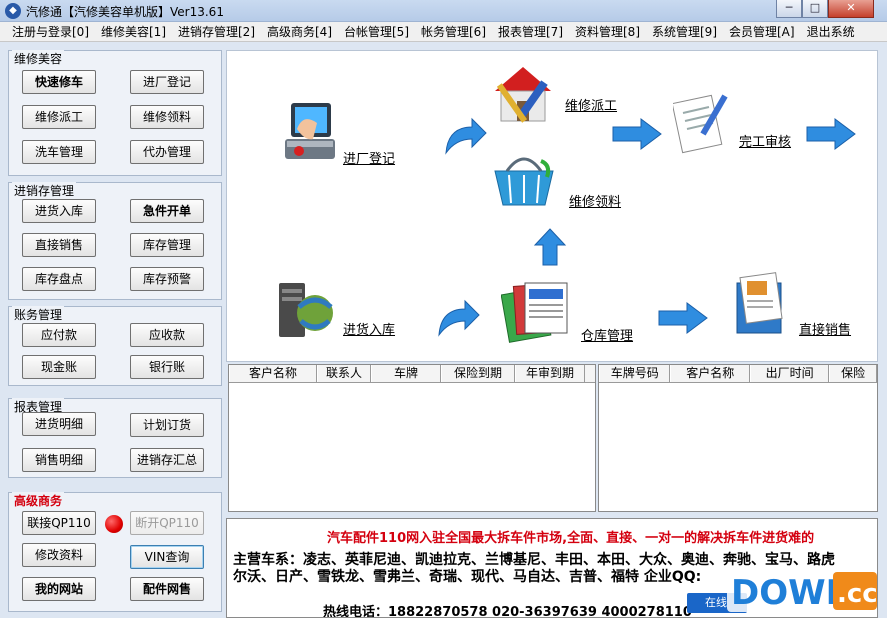  I want to click on cash-account-button: 现金账, so click(59, 367).